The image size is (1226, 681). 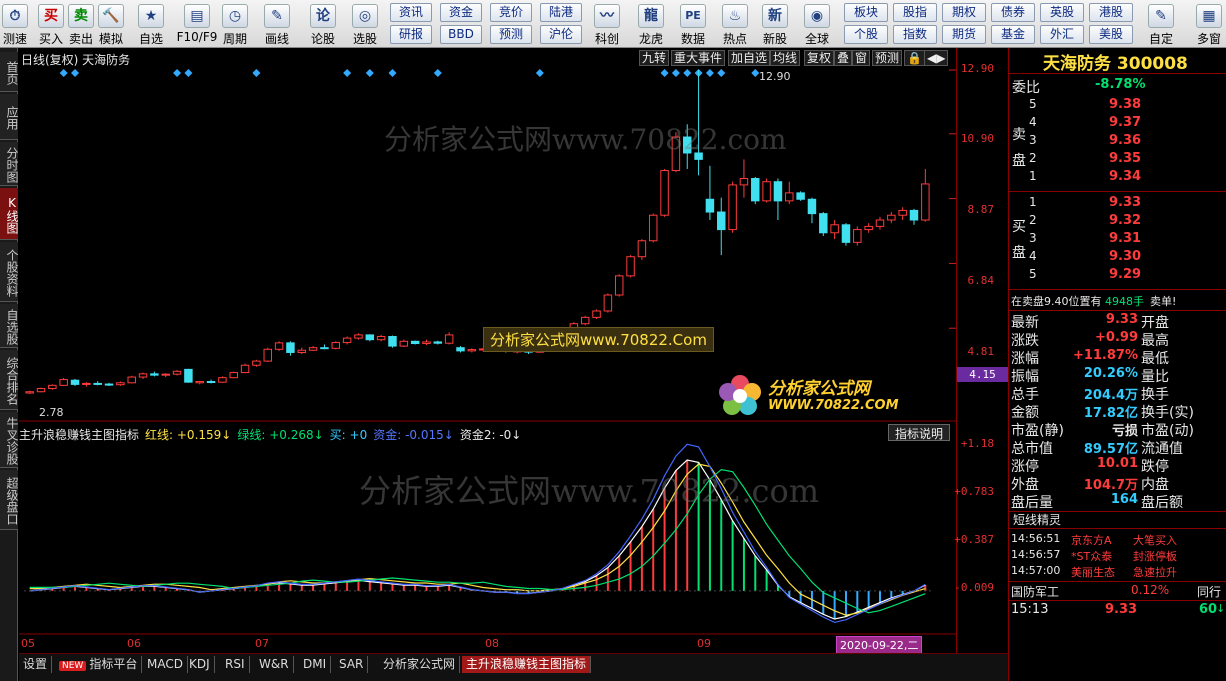 I want to click on market-button-0-5: 港股, so click(x=1111, y=12).